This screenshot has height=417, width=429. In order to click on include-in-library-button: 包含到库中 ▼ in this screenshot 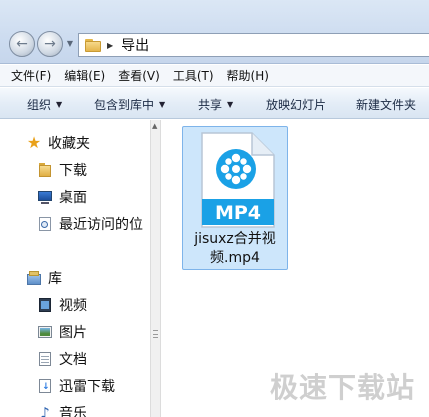, I will do `click(129, 104)`.